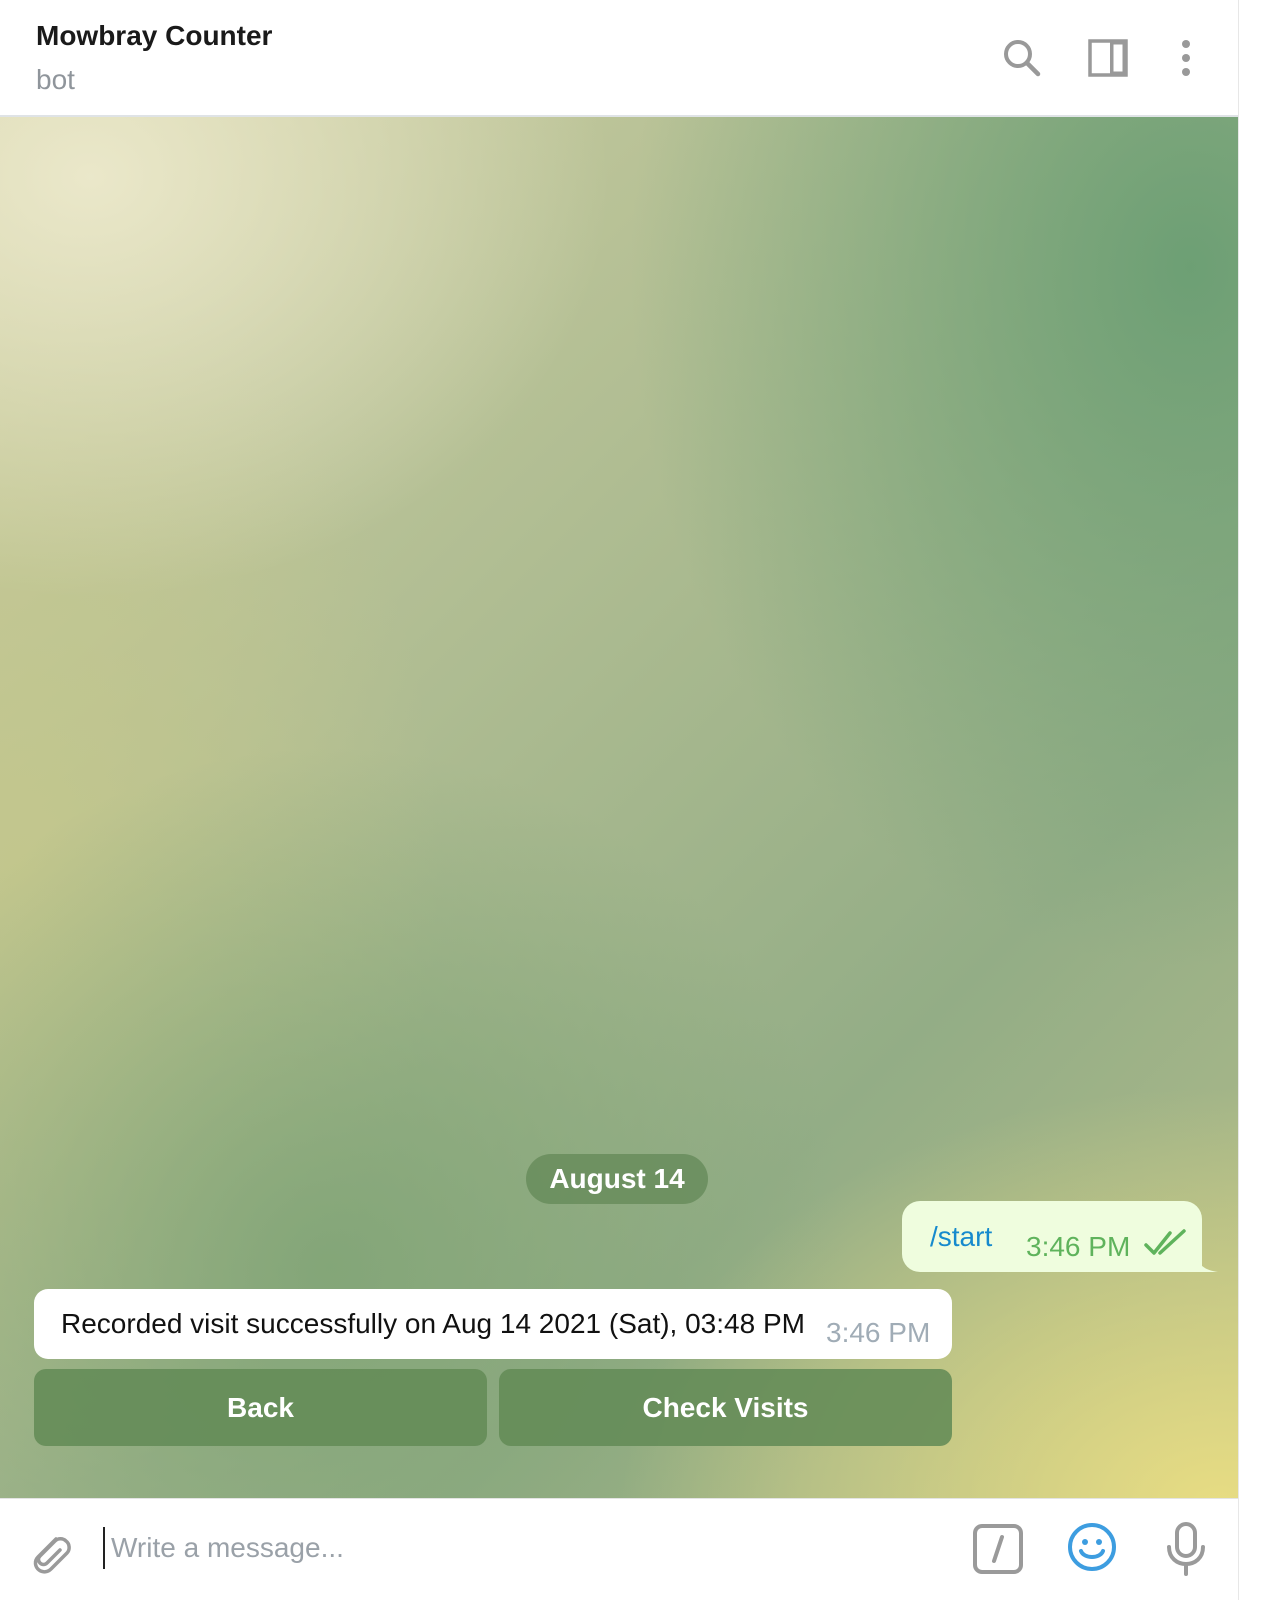 Image resolution: width=1264 pixels, height=1600 pixels. What do you see at coordinates (1108, 58) in the screenshot?
I see `side-panel-icon` at bounding box center [1108, 58].